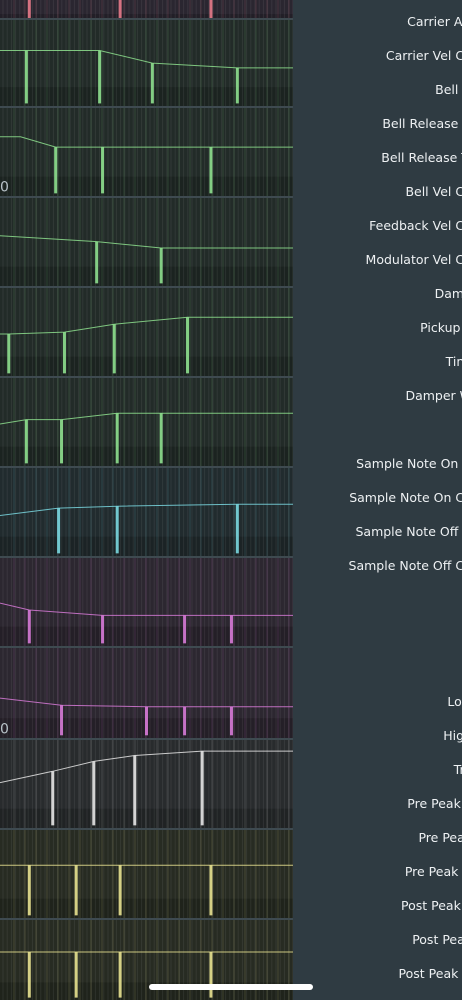 This screenshot has width=462, height=1000. I want to click on parameter-label: Sample Note Off G, so click(377, 532).